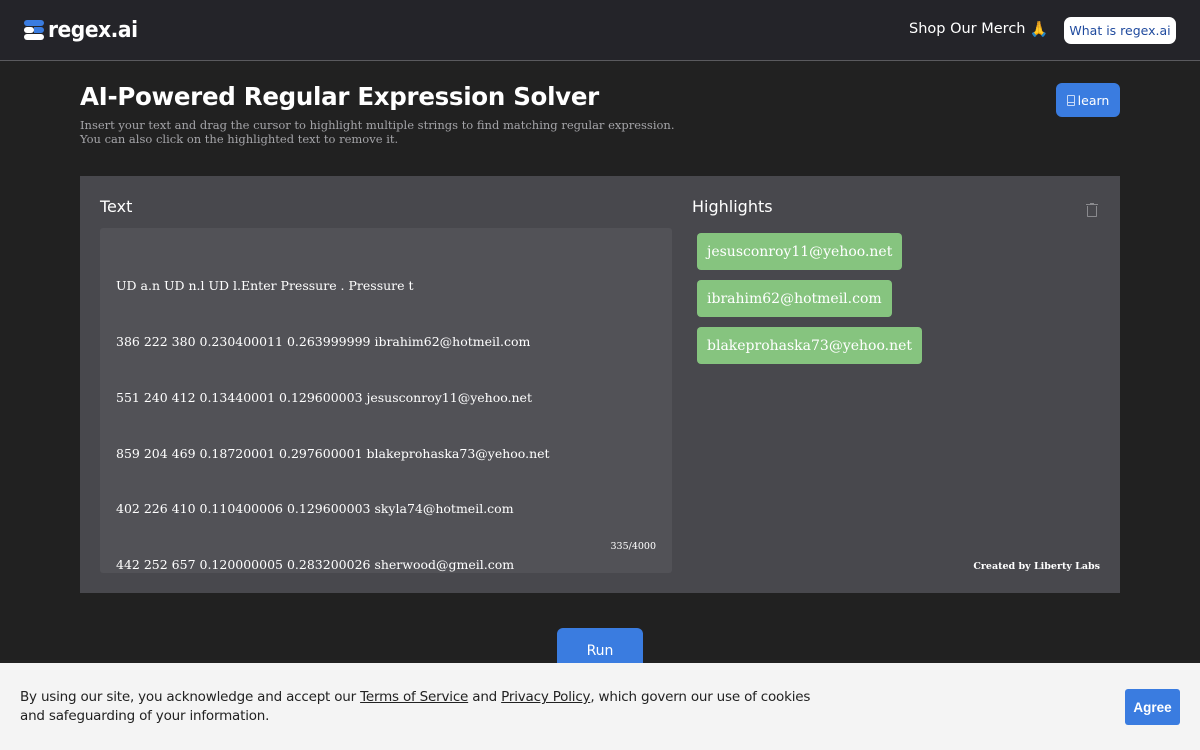 Image resolution: width=1200 pixels, height=750 pixels. I want to click on shop-merch-label: Shop Our Merch, so click(967, 29).